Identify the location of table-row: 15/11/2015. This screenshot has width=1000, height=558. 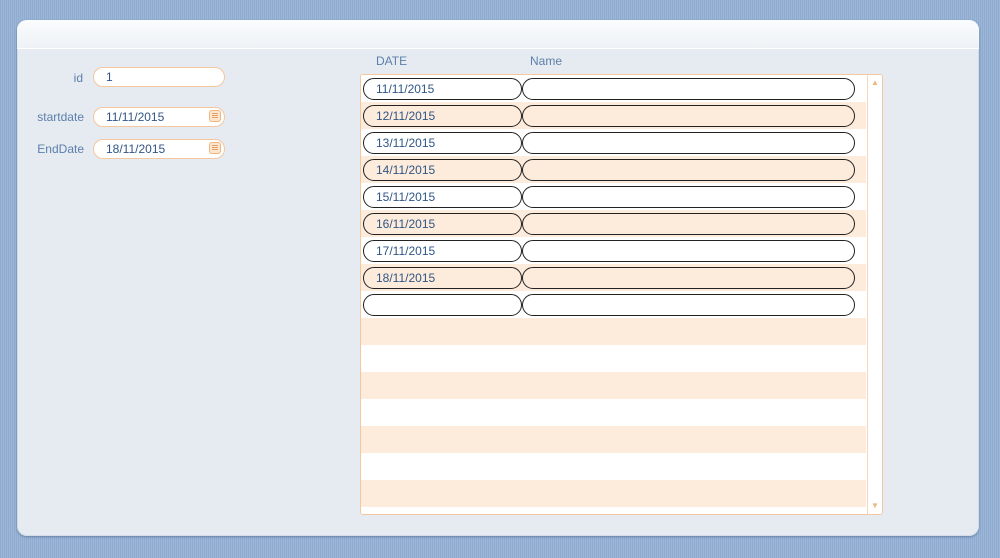
(609, 197).